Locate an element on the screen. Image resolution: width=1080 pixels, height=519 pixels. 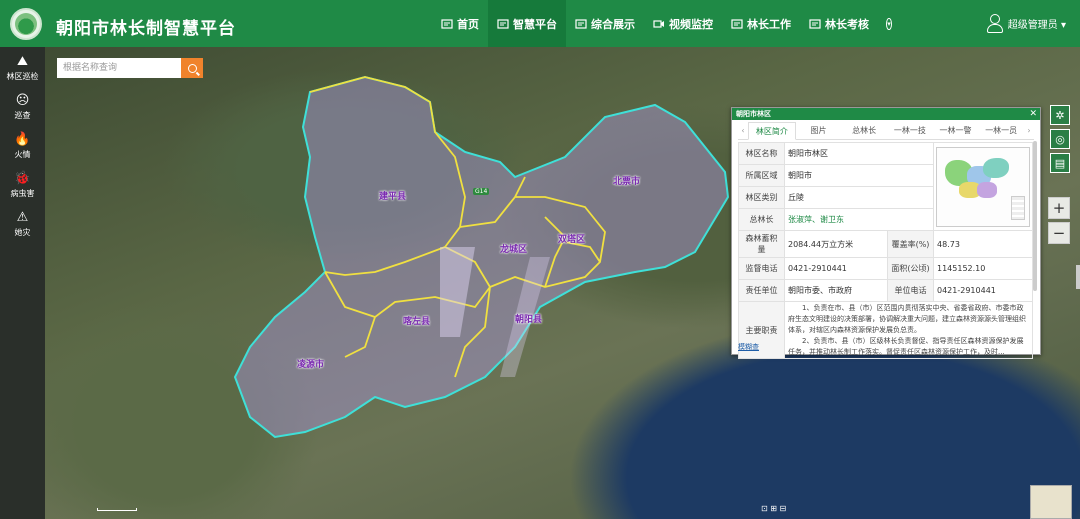
region-thumbnail is located at coordinates (983, 186).